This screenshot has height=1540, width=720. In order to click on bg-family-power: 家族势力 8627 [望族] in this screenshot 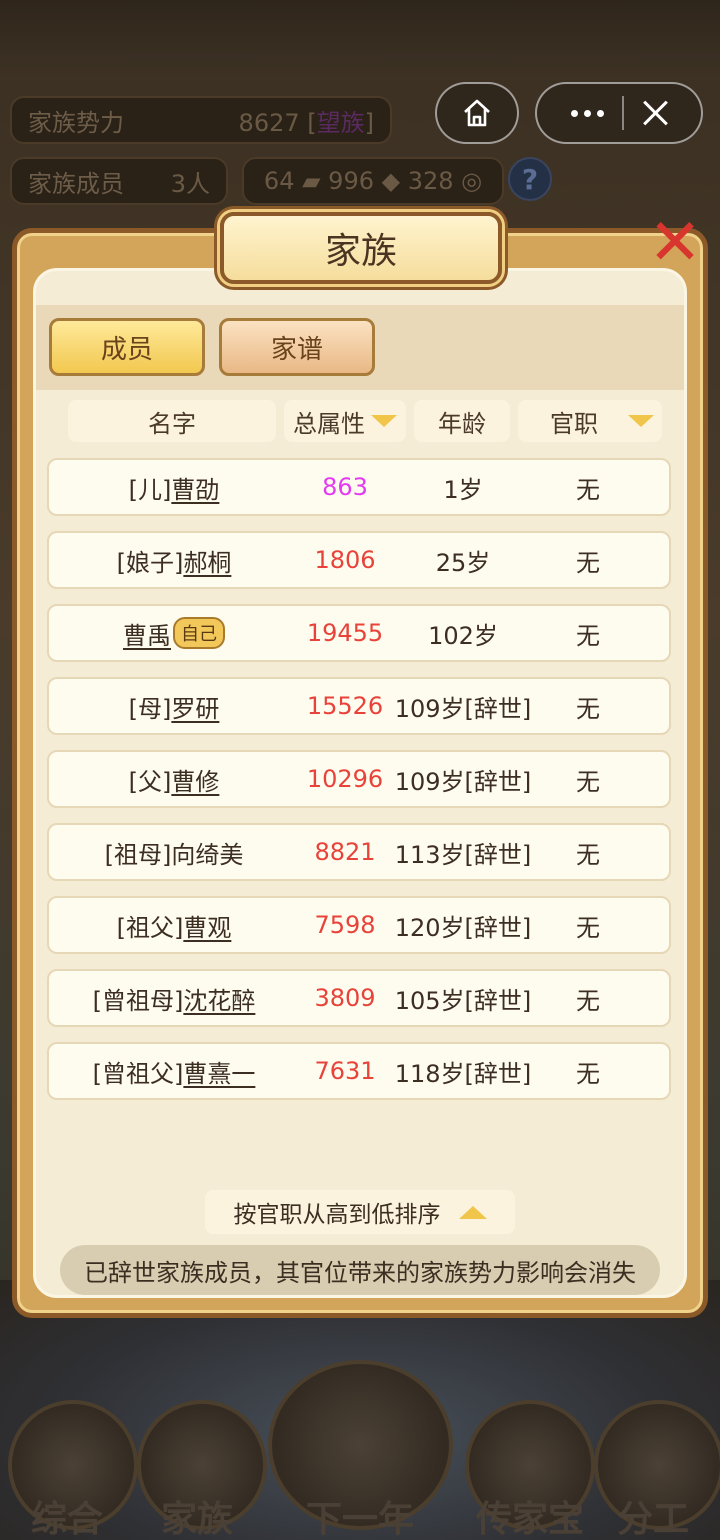, I will do `click(201, 120)`.